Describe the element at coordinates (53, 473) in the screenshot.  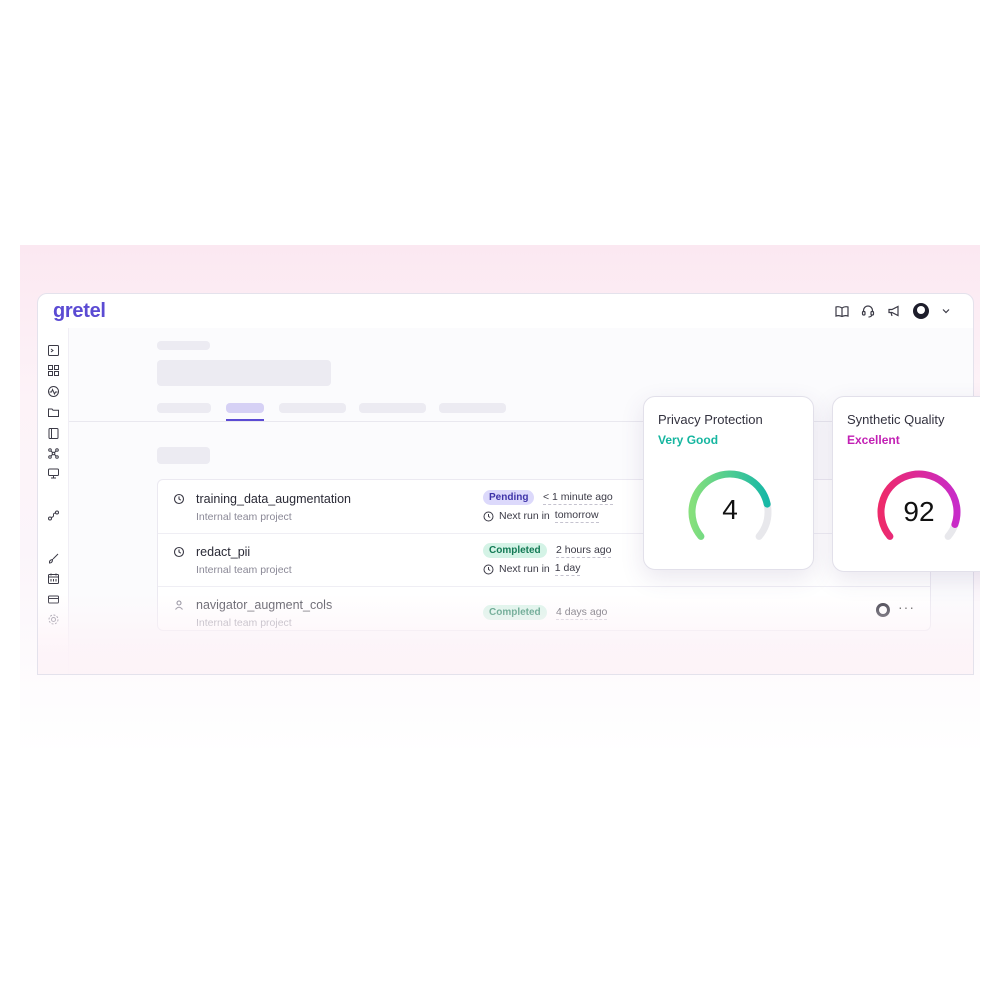
I see `monitor-icon` at that location.